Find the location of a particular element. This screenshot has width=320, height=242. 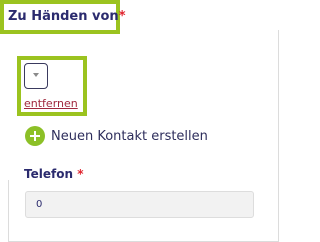

chevron-down-icon is located at coordinates (36, 75).